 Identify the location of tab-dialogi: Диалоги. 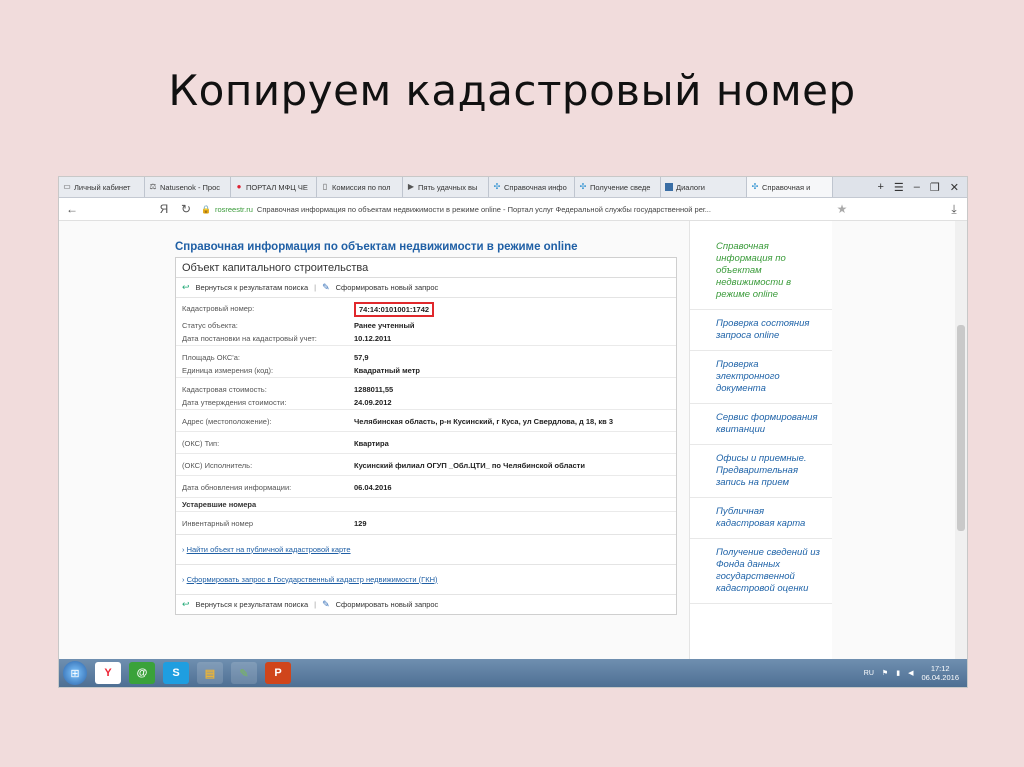
(704, 187).